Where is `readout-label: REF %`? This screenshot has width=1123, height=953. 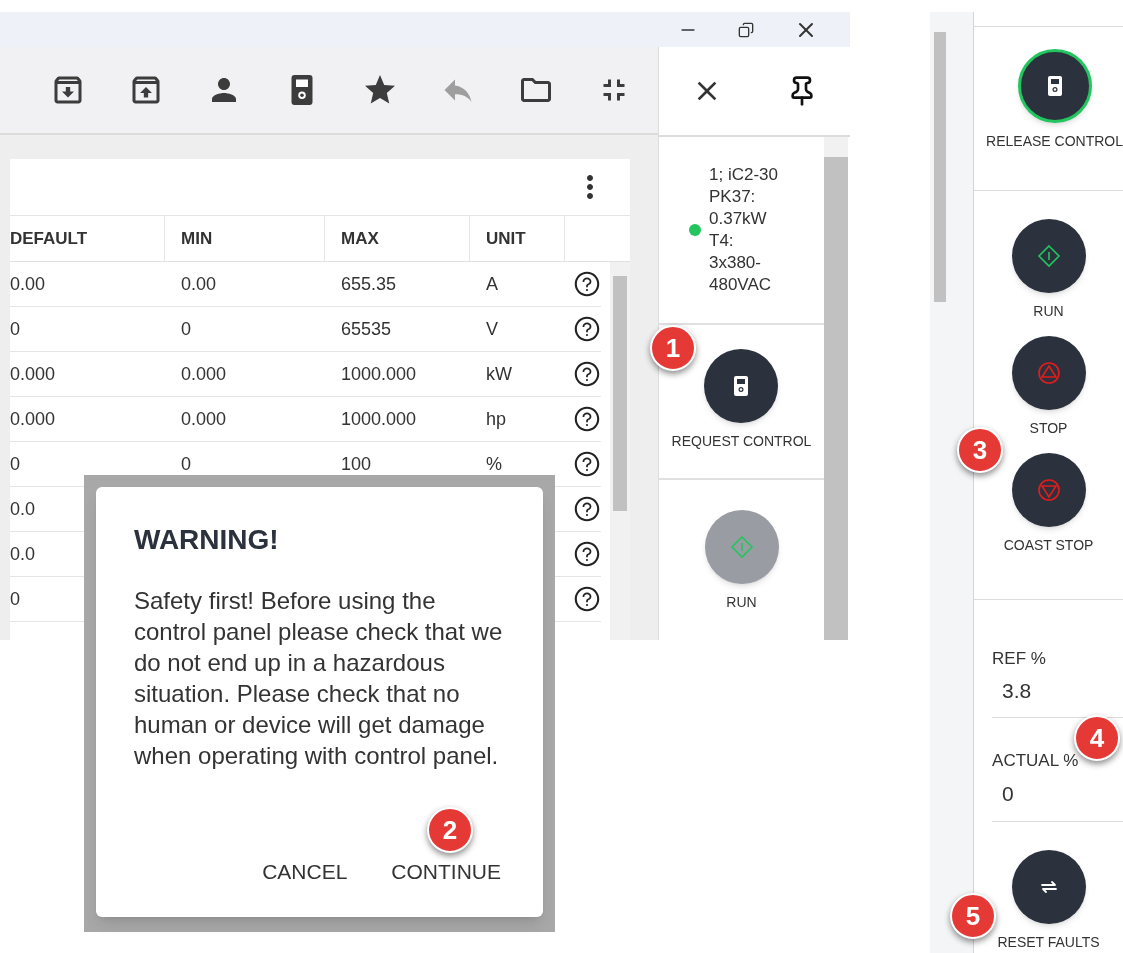 readout-label: REF % is located at coordinates (1019, 658).